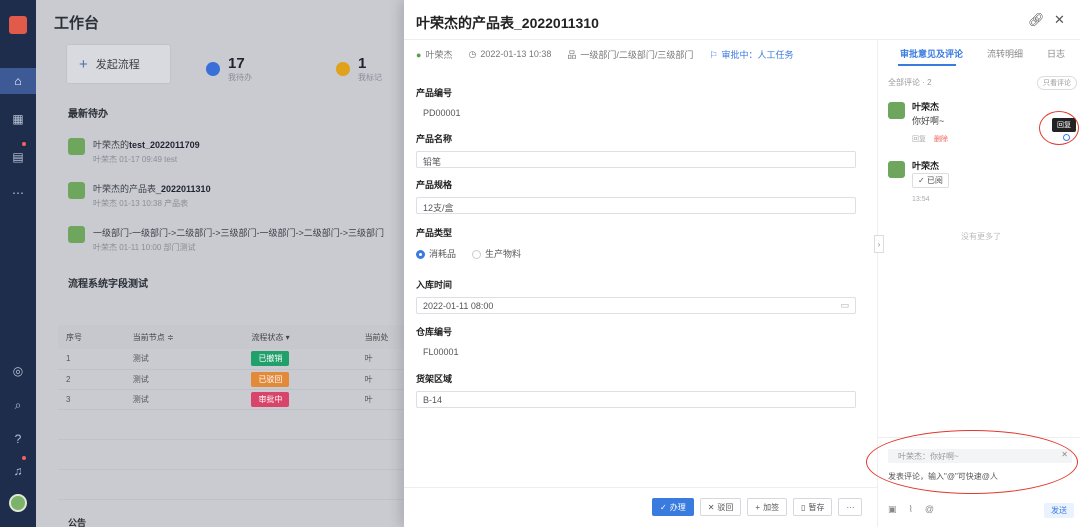  Describe the element at coordinates (636, 150) in the screenshot. I see `field-name: 产品名称 铅笔` at that location.